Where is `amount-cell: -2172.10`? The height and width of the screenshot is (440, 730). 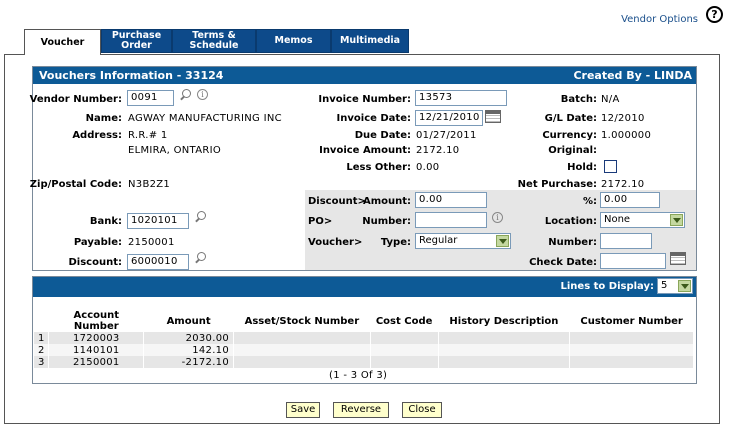 amount-cell: -2172.10 is located at coordinates (189, 362).